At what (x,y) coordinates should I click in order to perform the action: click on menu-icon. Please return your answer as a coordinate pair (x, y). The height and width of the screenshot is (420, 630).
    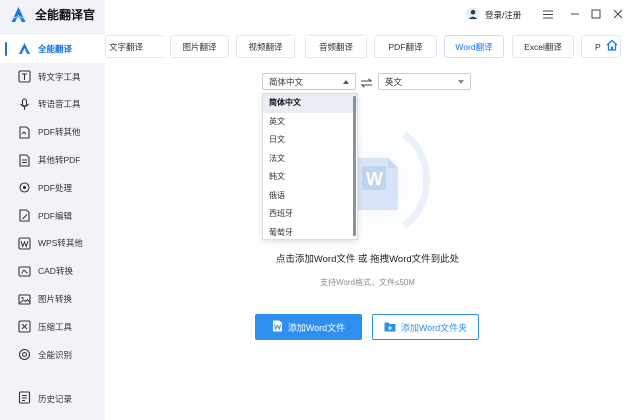
    Looking at the image, I should click on (548, 14).